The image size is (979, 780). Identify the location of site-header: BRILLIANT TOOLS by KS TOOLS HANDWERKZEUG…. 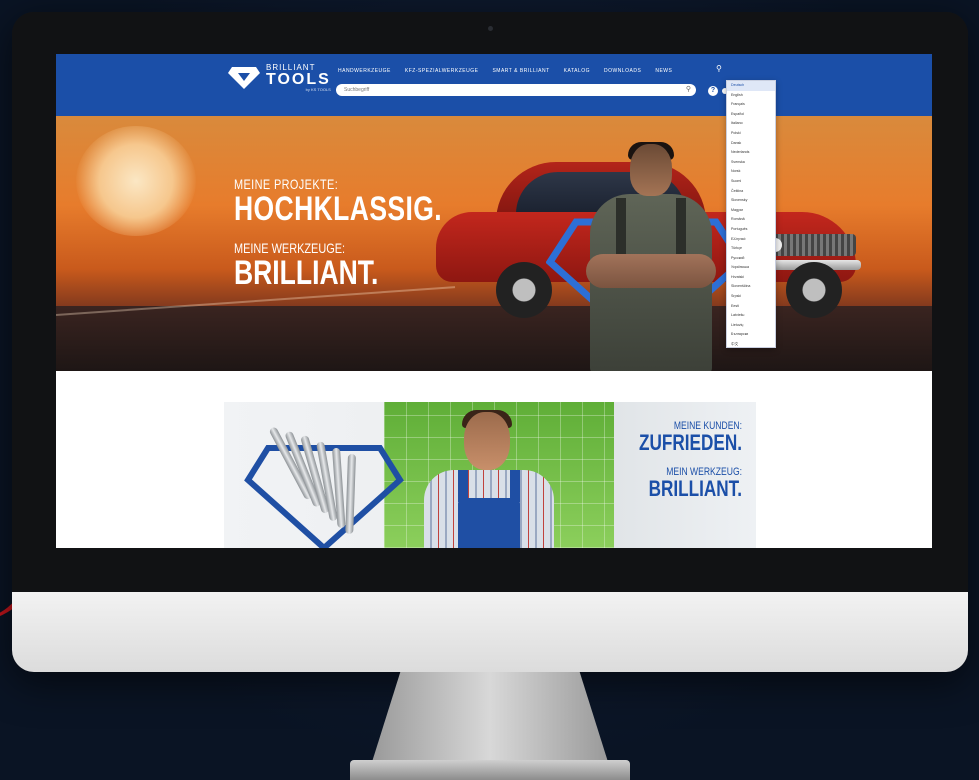
(494, 85).